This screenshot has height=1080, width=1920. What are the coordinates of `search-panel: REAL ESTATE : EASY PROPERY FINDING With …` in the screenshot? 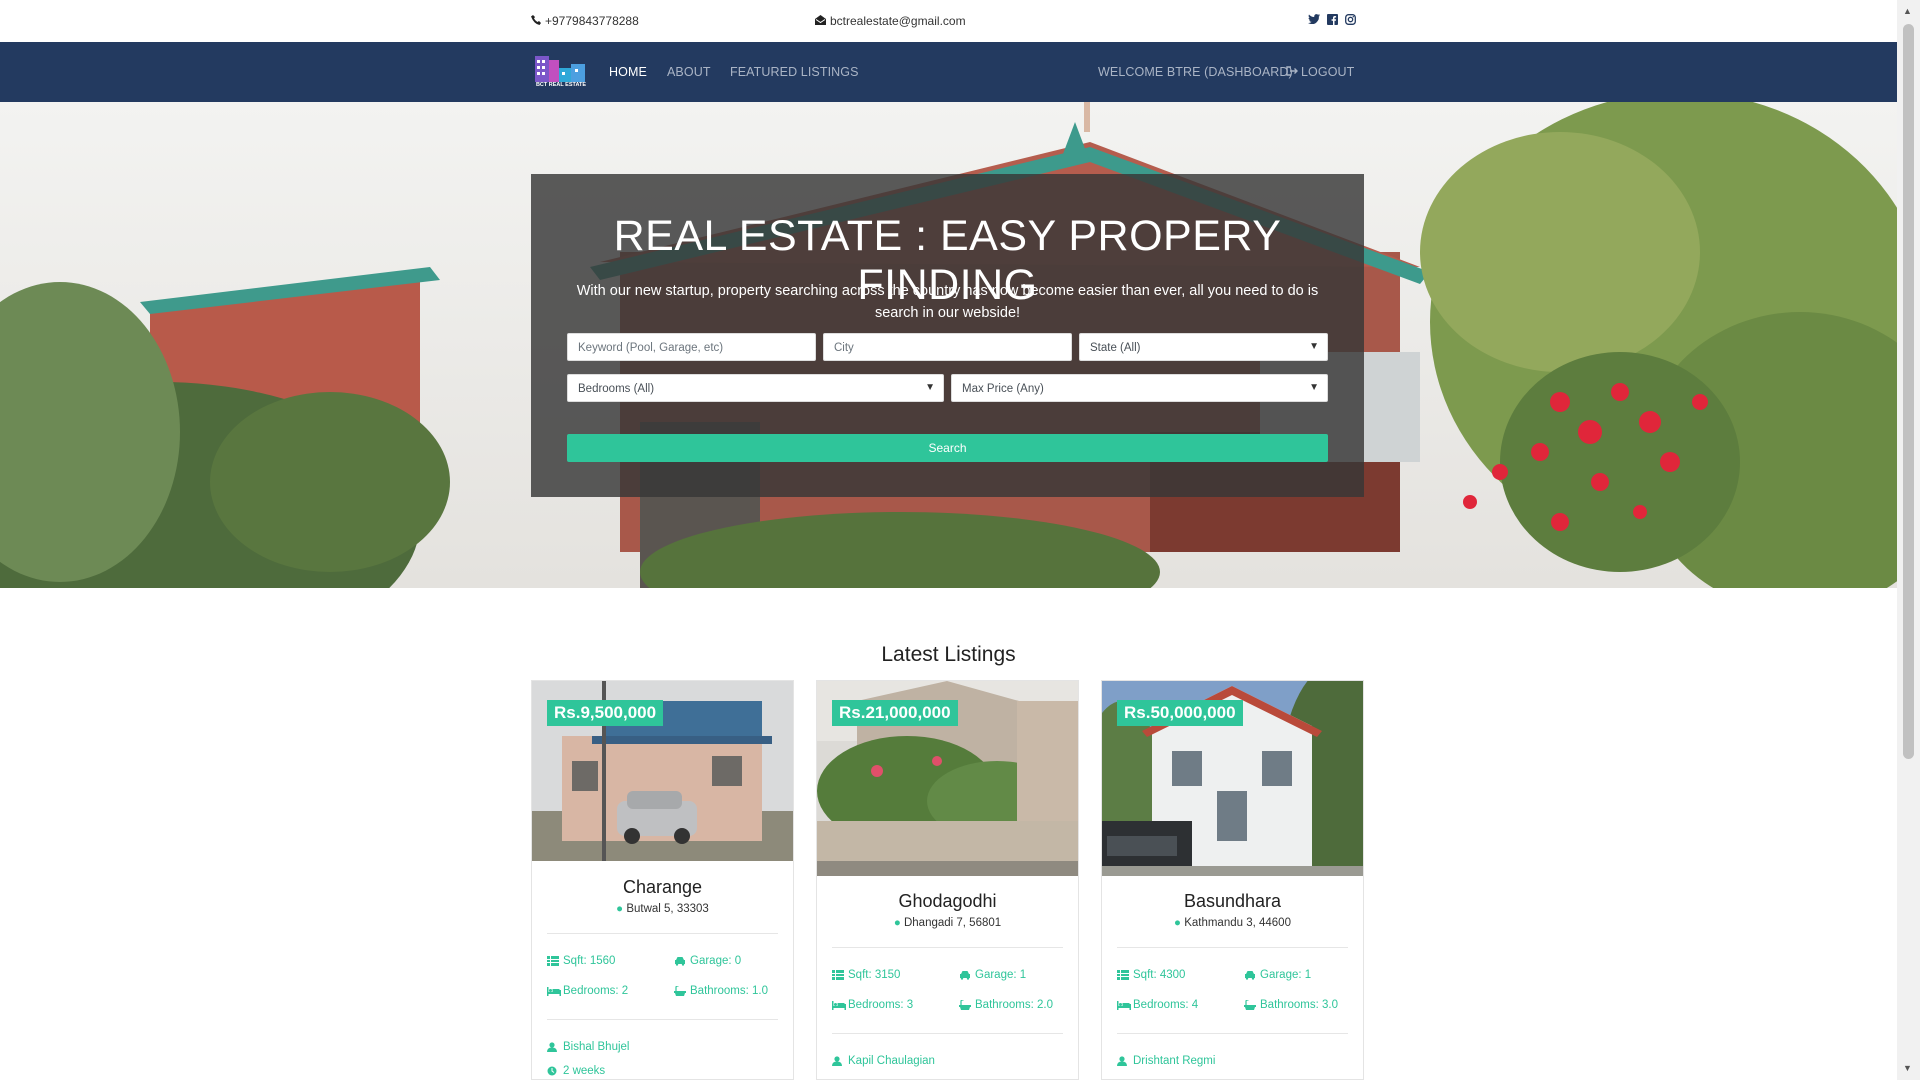 It's located at (947, 335).